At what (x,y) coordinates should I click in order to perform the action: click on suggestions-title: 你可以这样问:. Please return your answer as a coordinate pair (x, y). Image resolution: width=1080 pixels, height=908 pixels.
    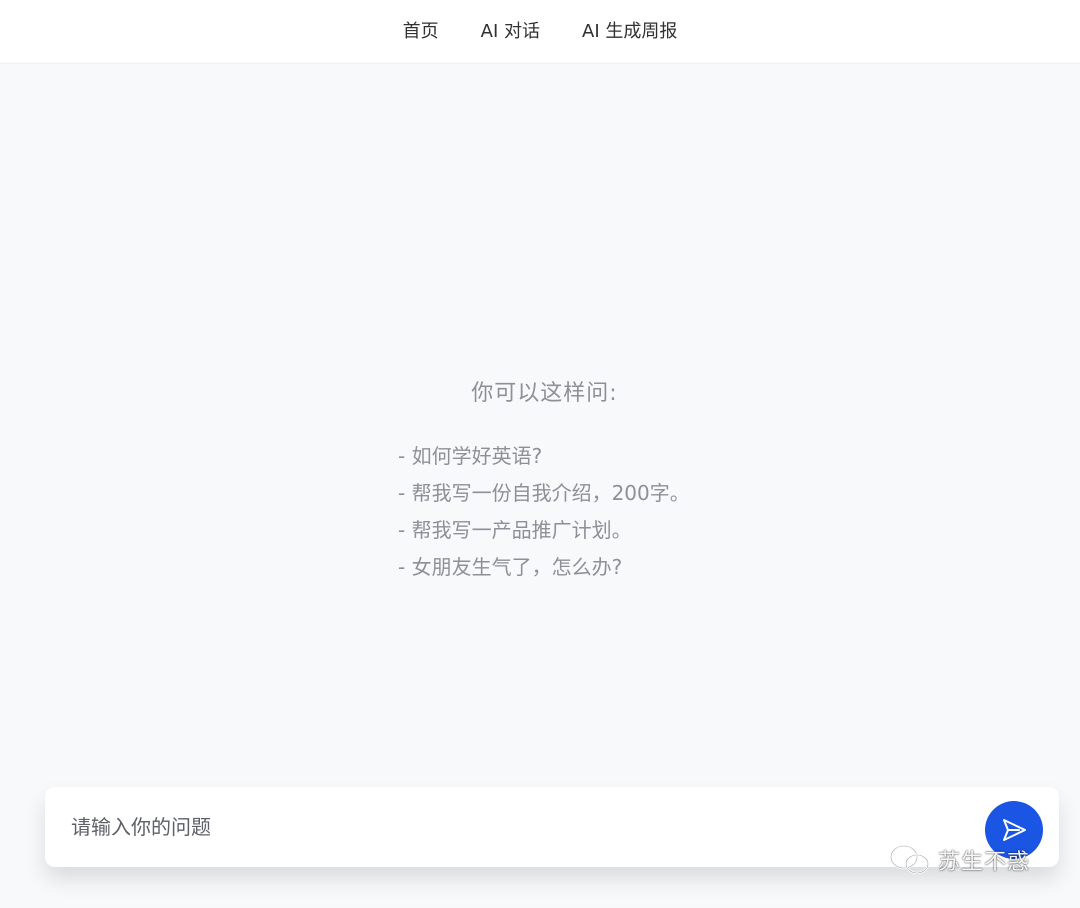
    Looking at the image, I should click on (540, 391).